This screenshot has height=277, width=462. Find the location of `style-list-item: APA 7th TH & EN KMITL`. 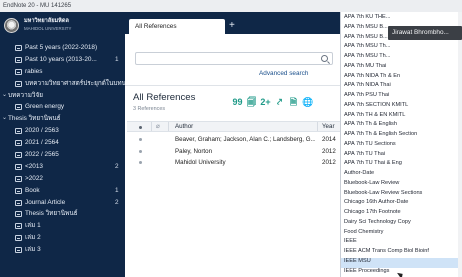

style-list-item: APA 7th TH & EN KMITL is located at coordinates (374, 115).